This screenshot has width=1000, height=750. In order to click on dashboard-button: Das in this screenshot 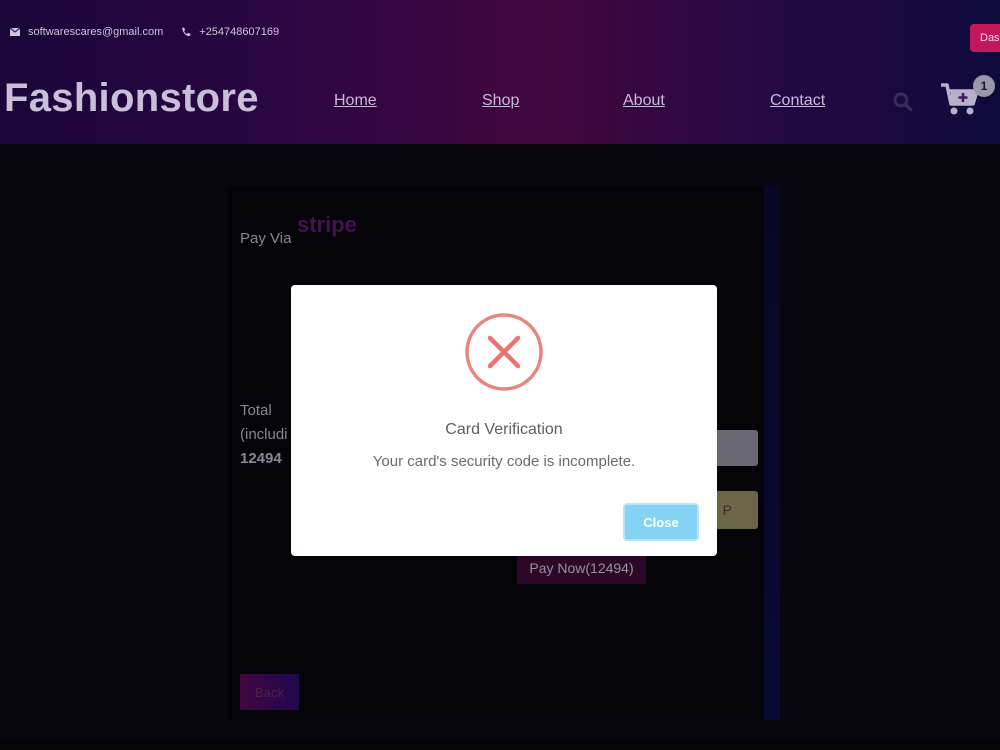, I will do `click(985, 38)`.